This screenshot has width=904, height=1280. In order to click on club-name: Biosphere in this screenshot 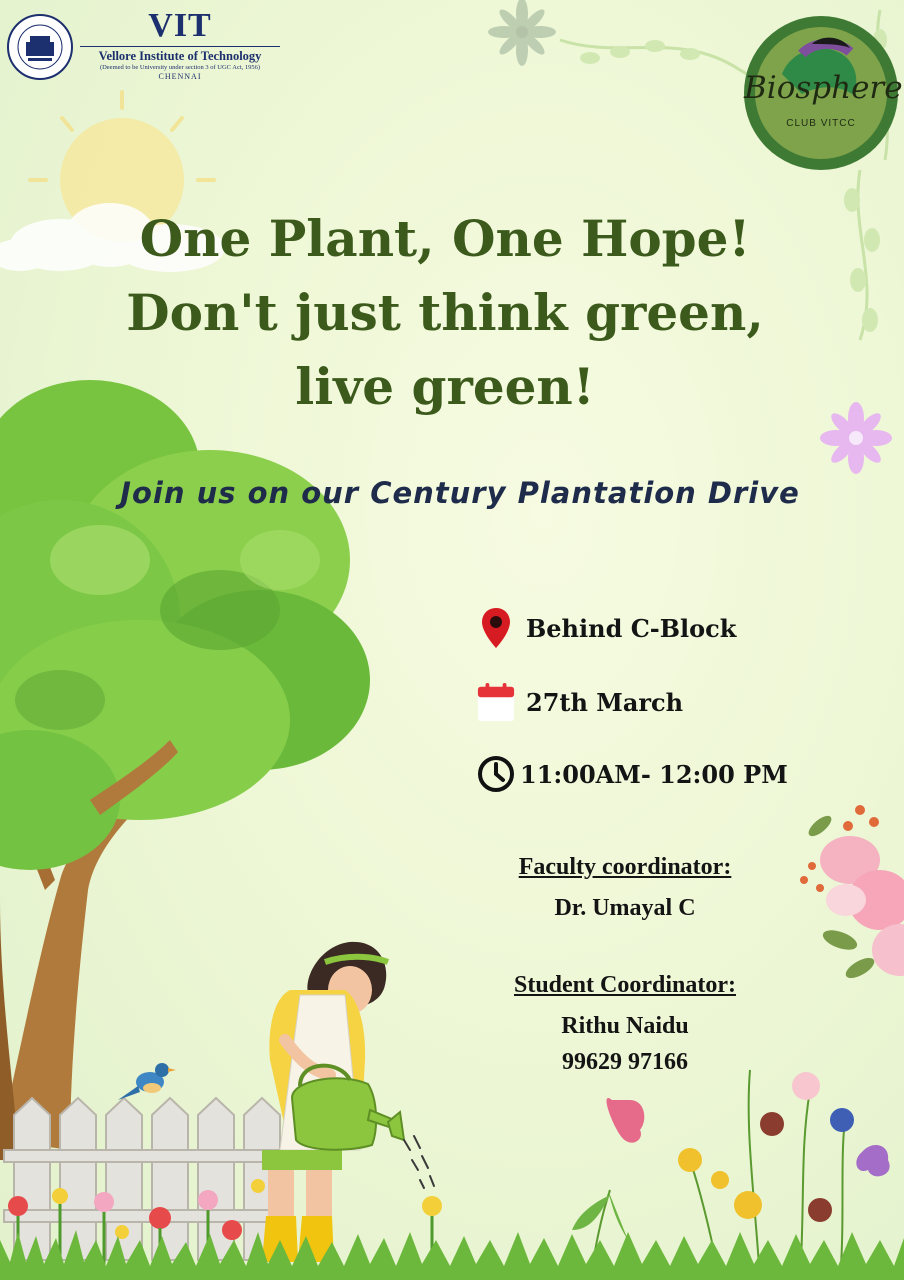, I will do `click(823, 88)`.